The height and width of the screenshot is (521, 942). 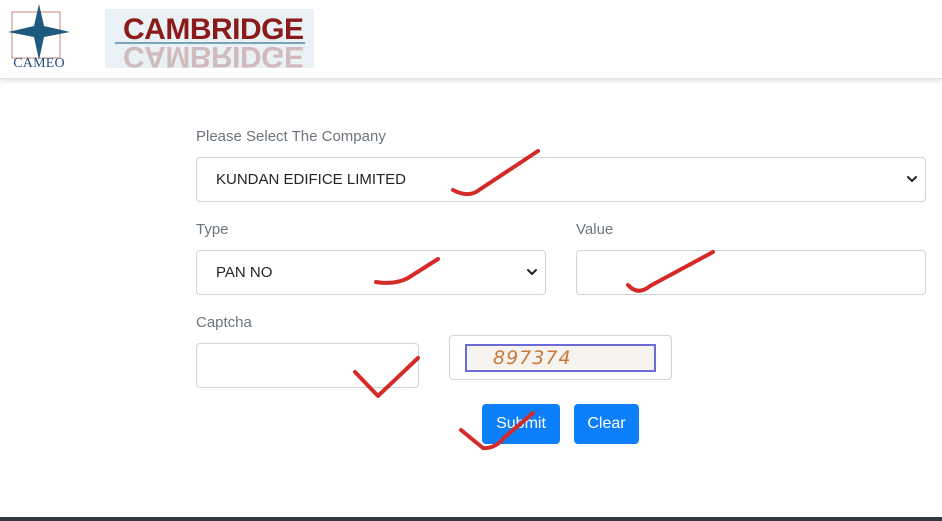 I want to click on company-select: KUNDAN EDIFICE LIMITED, so click(x=561, y=179).